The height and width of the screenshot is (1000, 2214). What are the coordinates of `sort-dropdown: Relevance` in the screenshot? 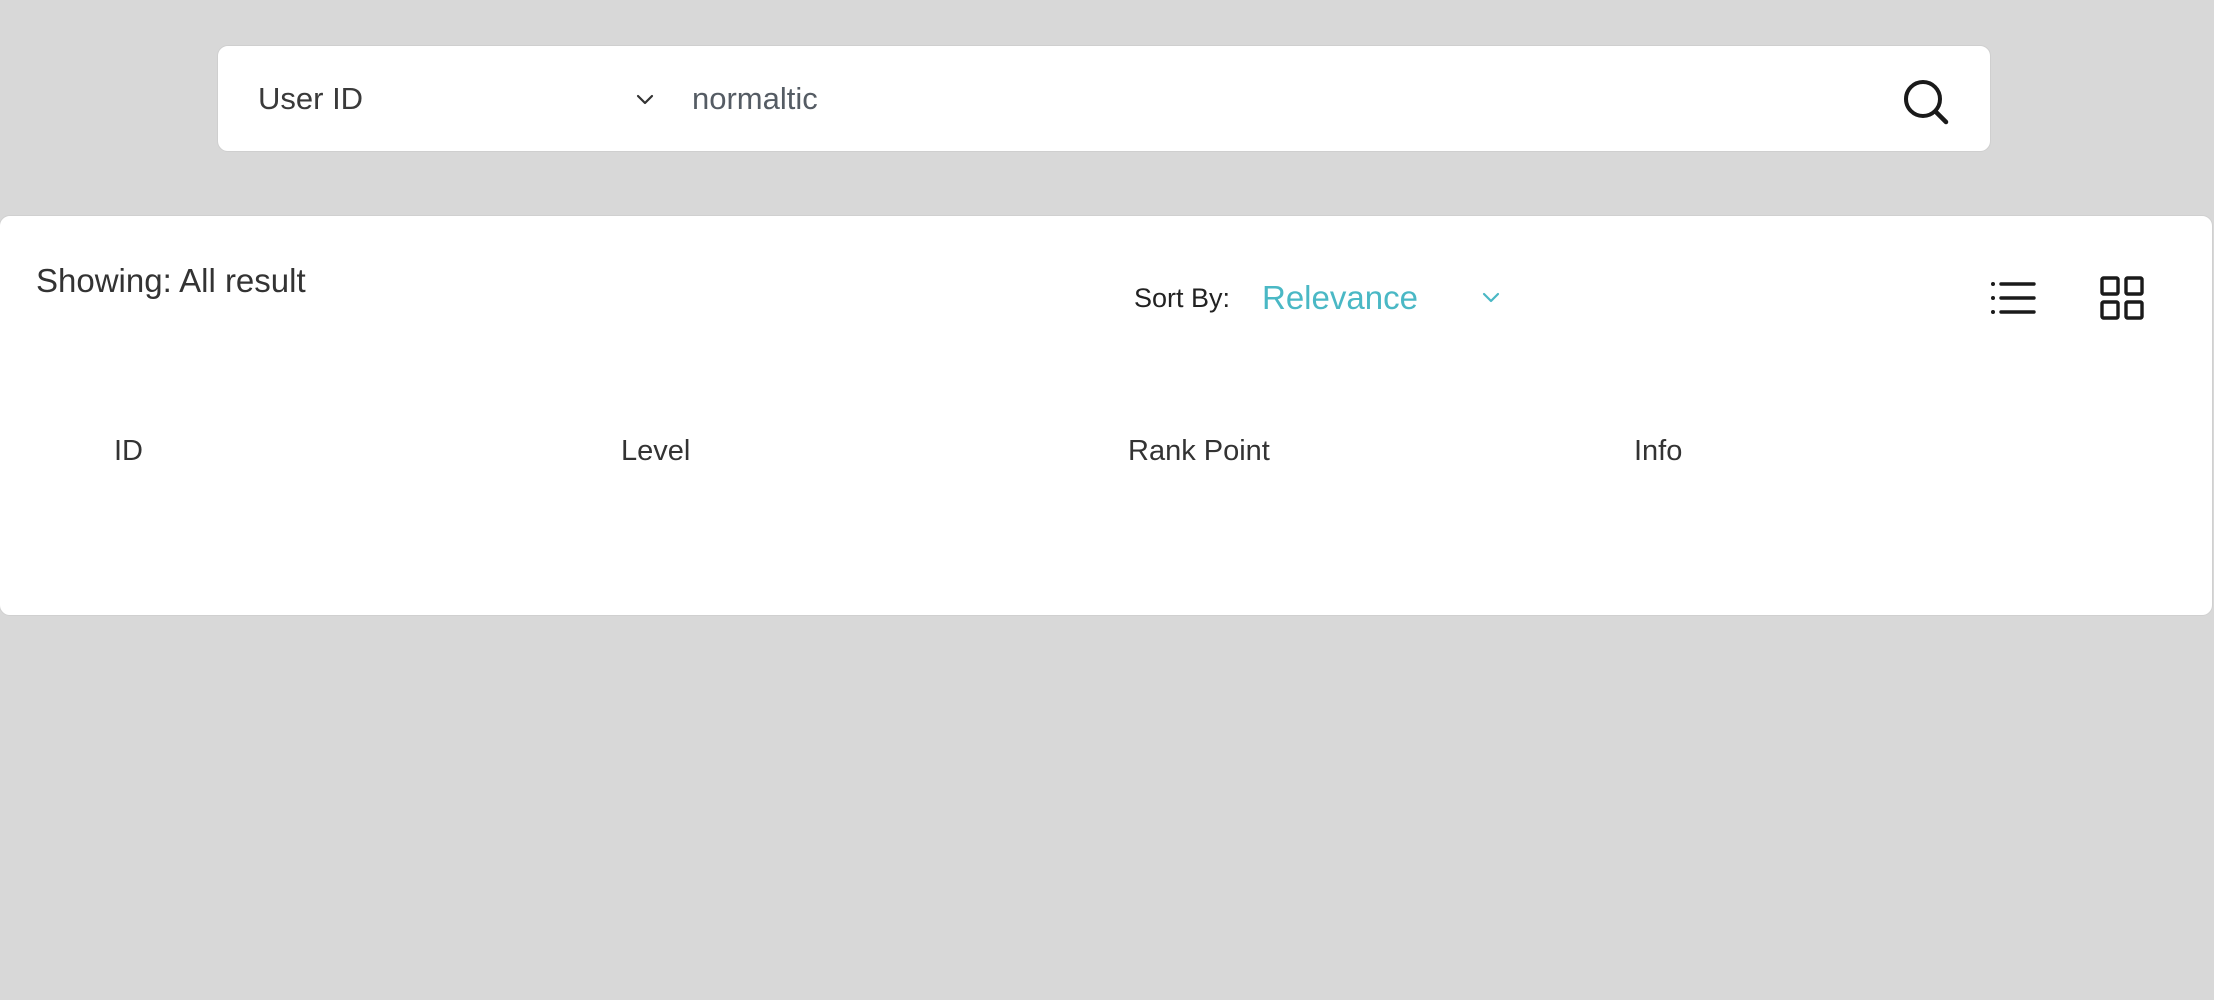 It's located at (1387, 299).